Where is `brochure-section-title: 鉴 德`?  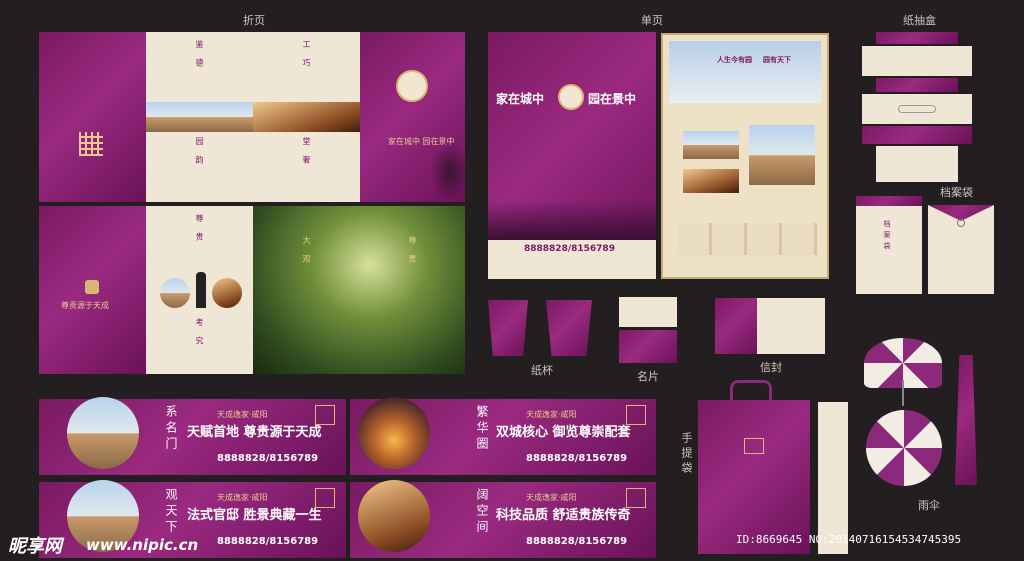
brochure-section-title: 鉴 德 is located at coordinates (199, 55).